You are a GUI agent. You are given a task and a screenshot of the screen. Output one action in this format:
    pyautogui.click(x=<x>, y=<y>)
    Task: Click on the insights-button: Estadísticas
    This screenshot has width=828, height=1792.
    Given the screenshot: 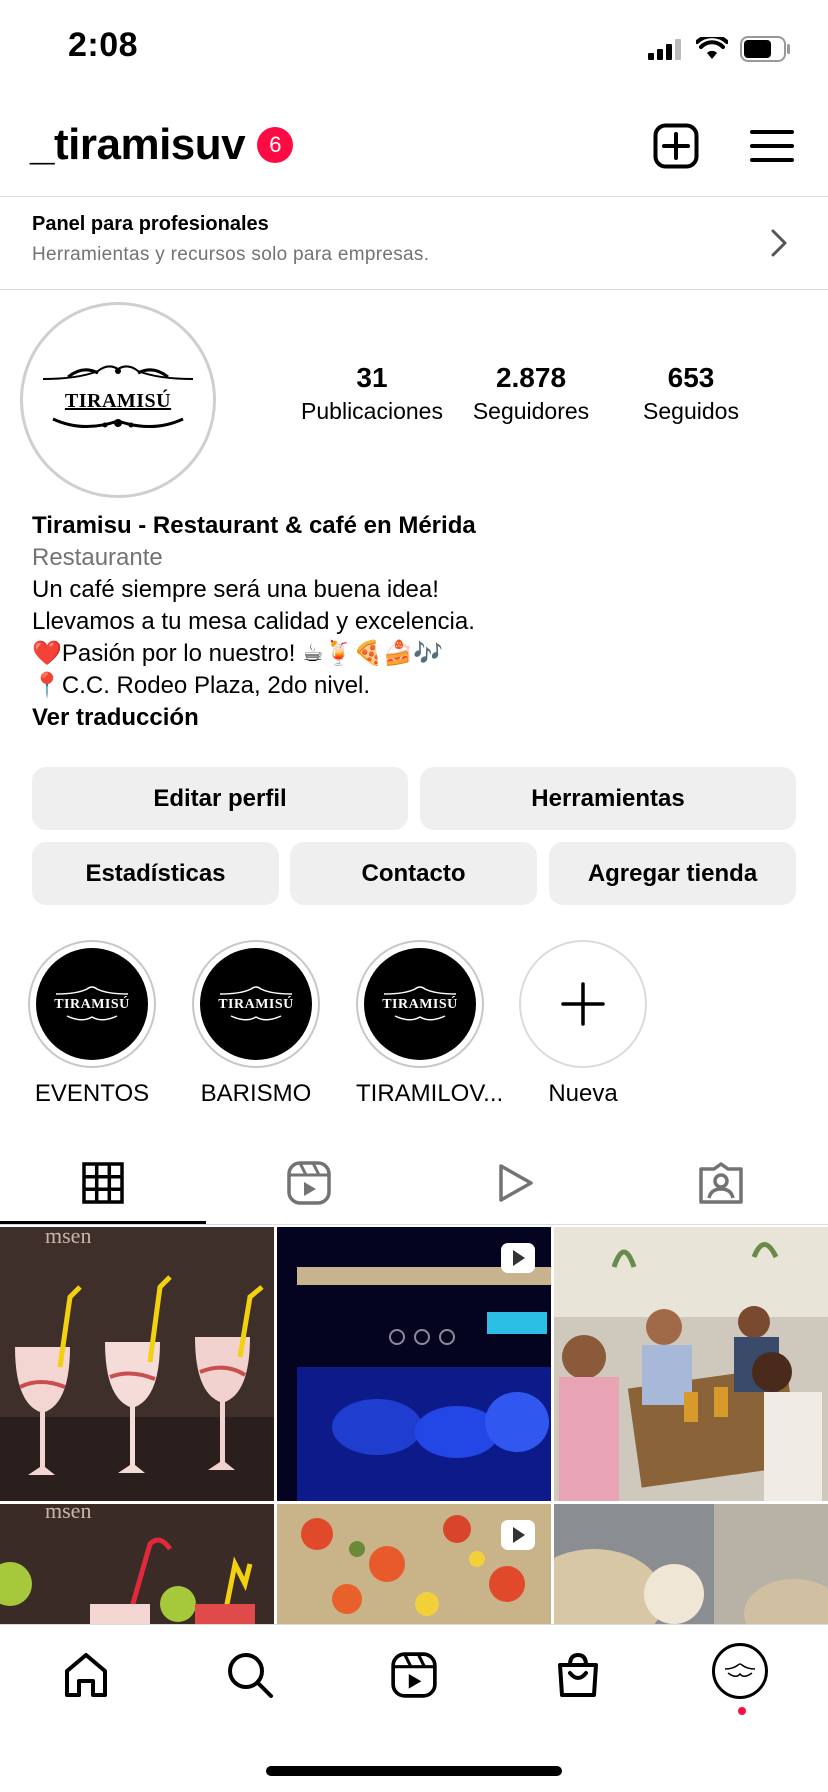 What is the action you would take?
    pyautogui.click(x=155, y=873)
    